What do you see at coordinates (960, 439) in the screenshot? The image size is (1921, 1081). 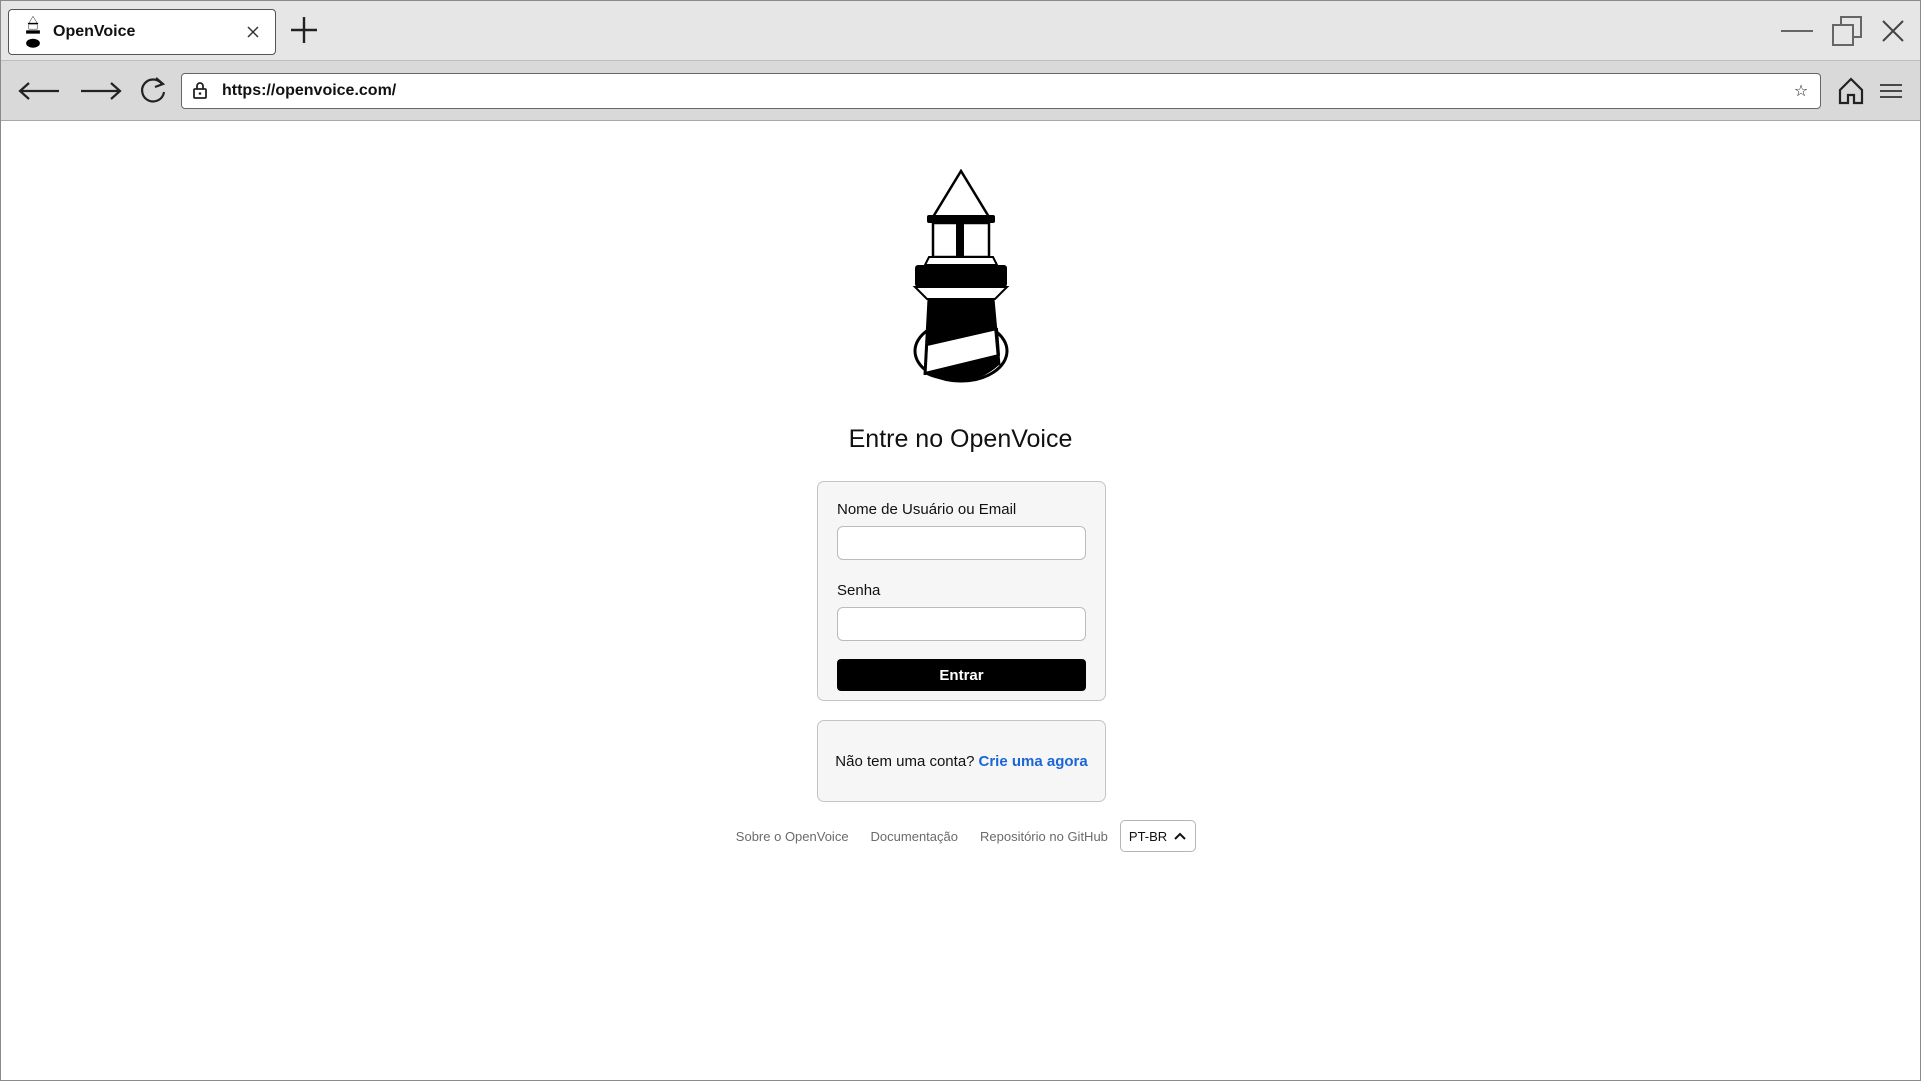 I see `page-title: Entre no OpenVoice` at bounding box center [960, 439].